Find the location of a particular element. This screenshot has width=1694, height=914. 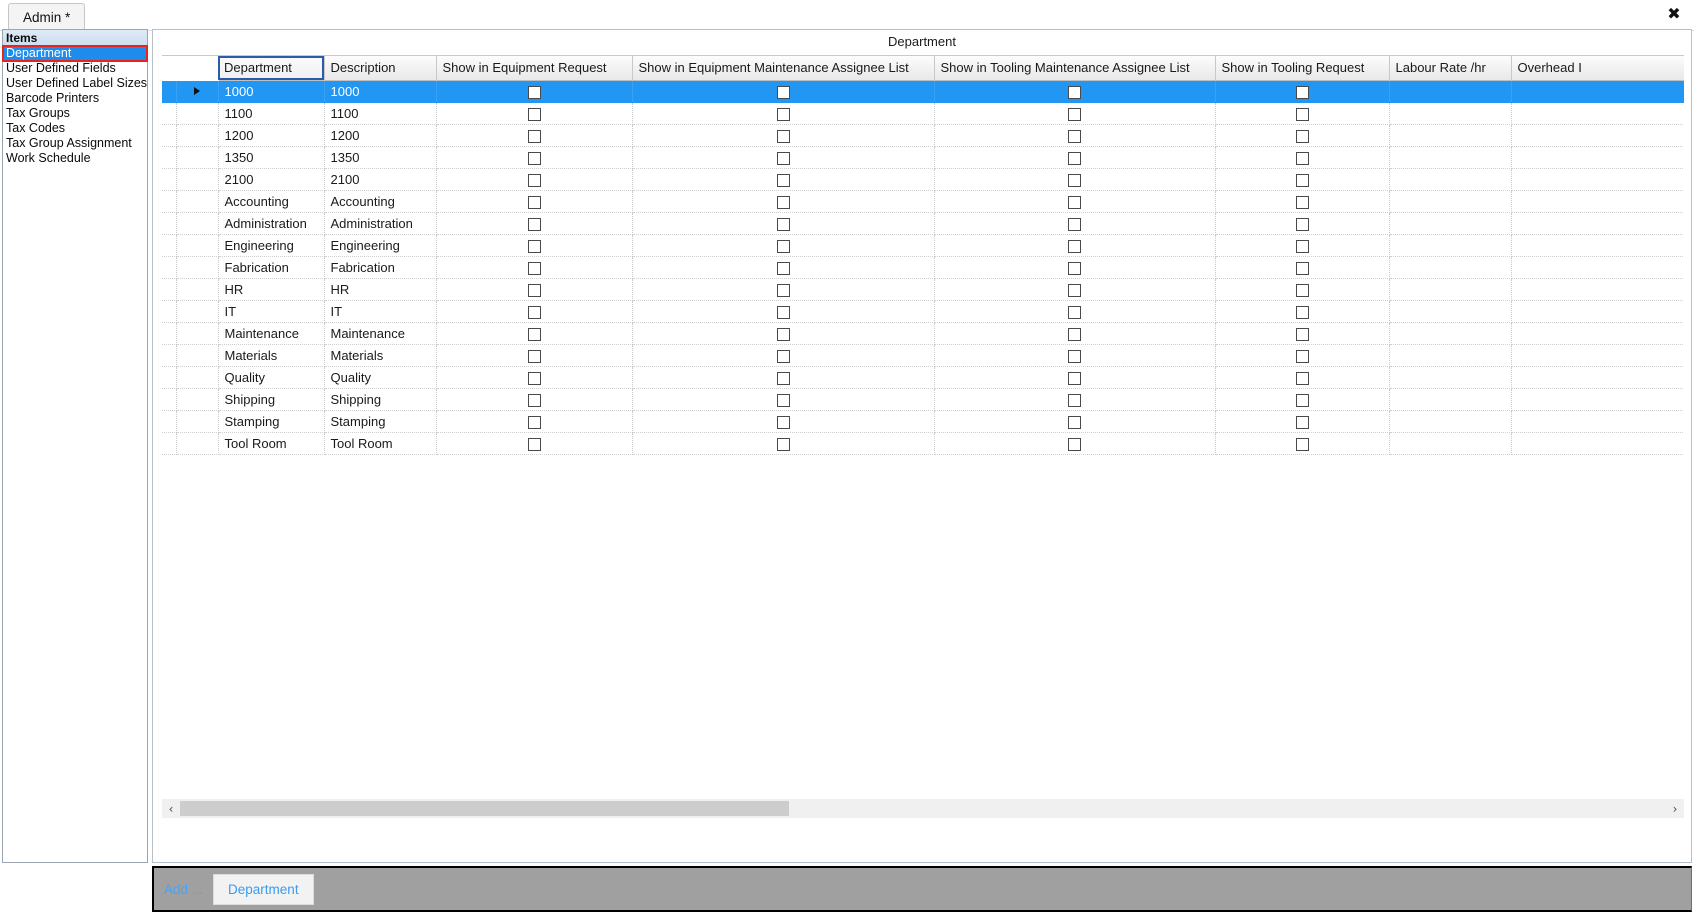

sidebar-item-tax-group-assignment: Tax Group Assignment is located at coordinates (75, 143).